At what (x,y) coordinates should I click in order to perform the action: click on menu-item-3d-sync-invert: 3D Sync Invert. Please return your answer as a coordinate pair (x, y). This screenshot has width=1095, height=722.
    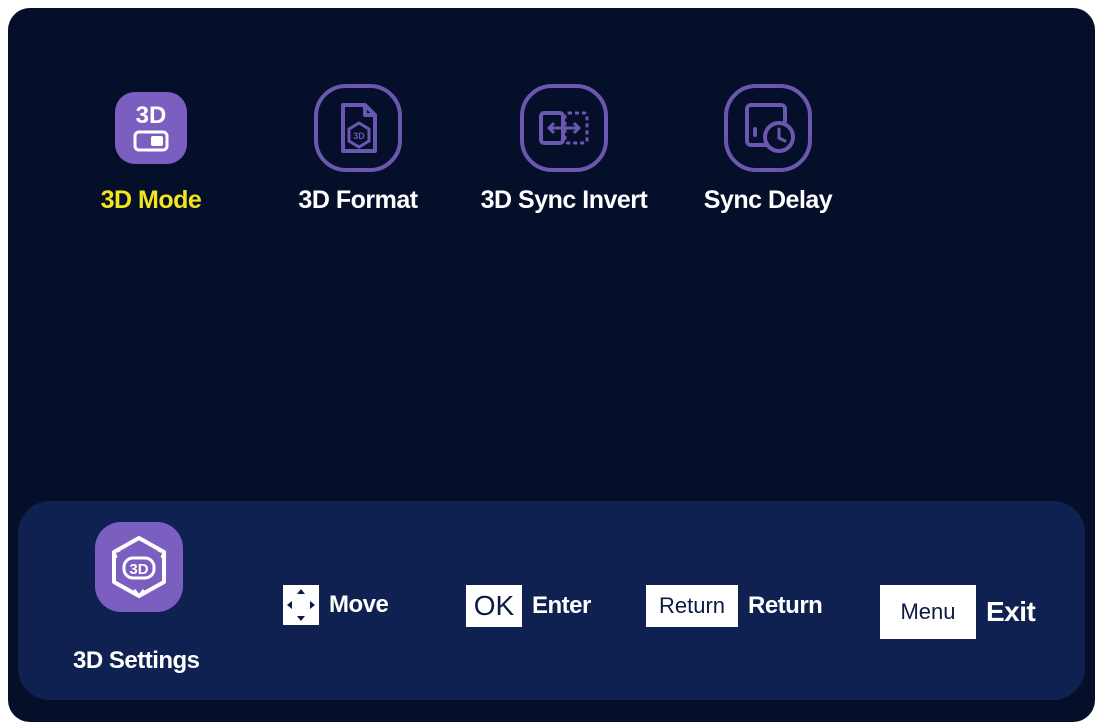
    Looking at the image, I should click on (564, 148).